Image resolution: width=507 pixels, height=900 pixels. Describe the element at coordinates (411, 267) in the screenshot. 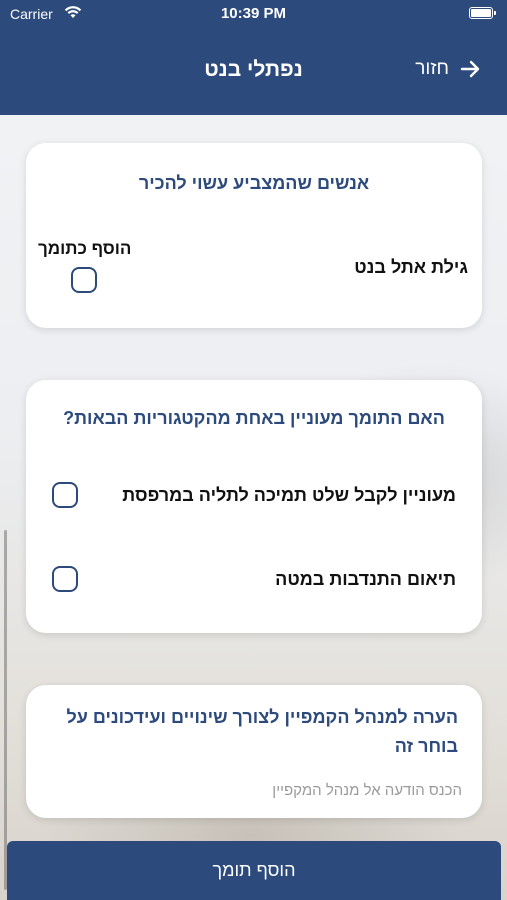

I see `person-name: גילת אתל בנט` at that location.